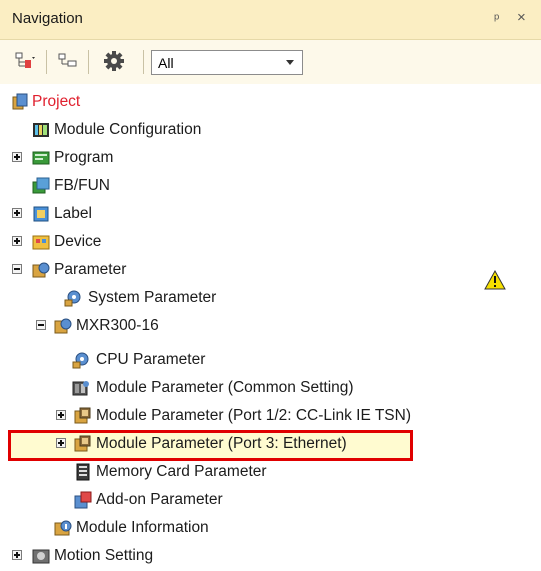 The image size is (541, 571). I want to click on tree-item-add-on-parameter: Add-on Parameter, so click(270, 500).